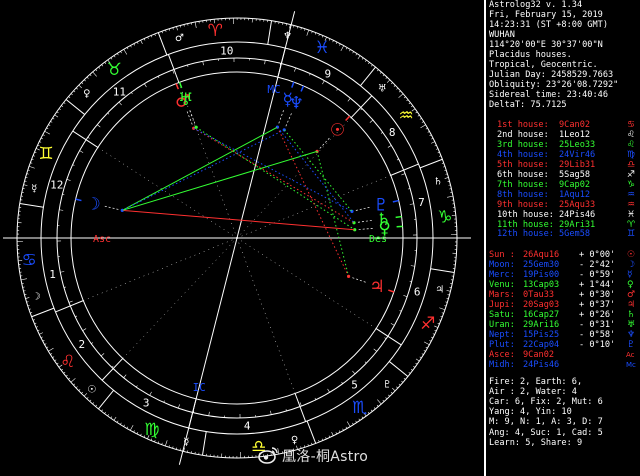  I want to click on planet-leader, so click(364, 229).